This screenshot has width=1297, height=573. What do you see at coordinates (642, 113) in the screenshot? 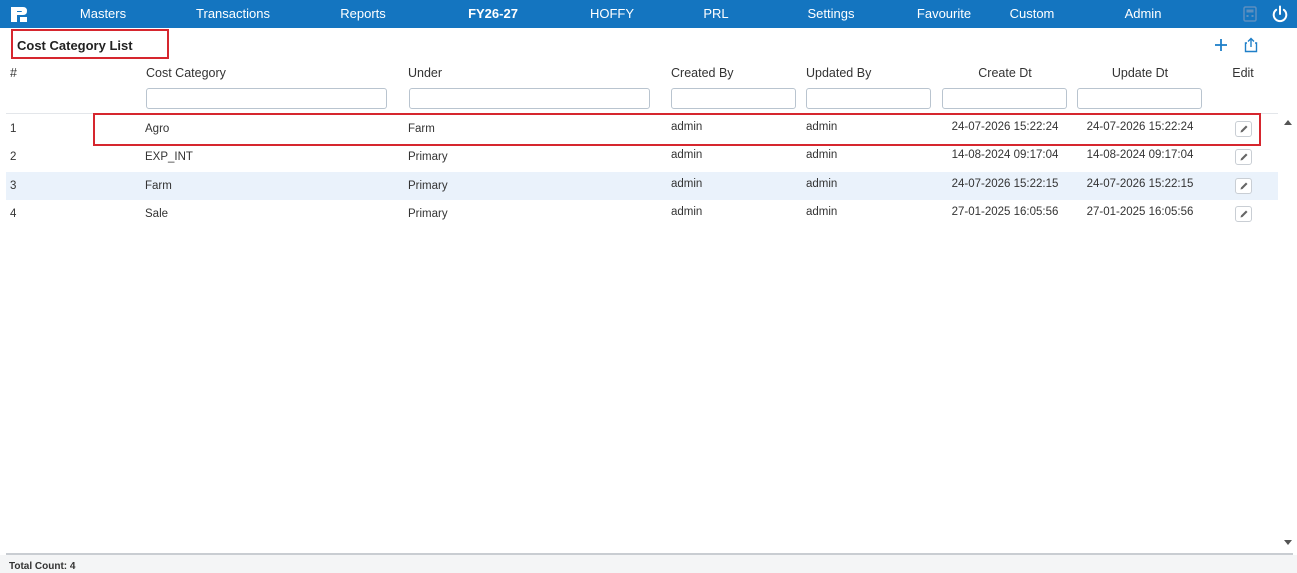
I see `header-divider` at bounding box center [642, 113].